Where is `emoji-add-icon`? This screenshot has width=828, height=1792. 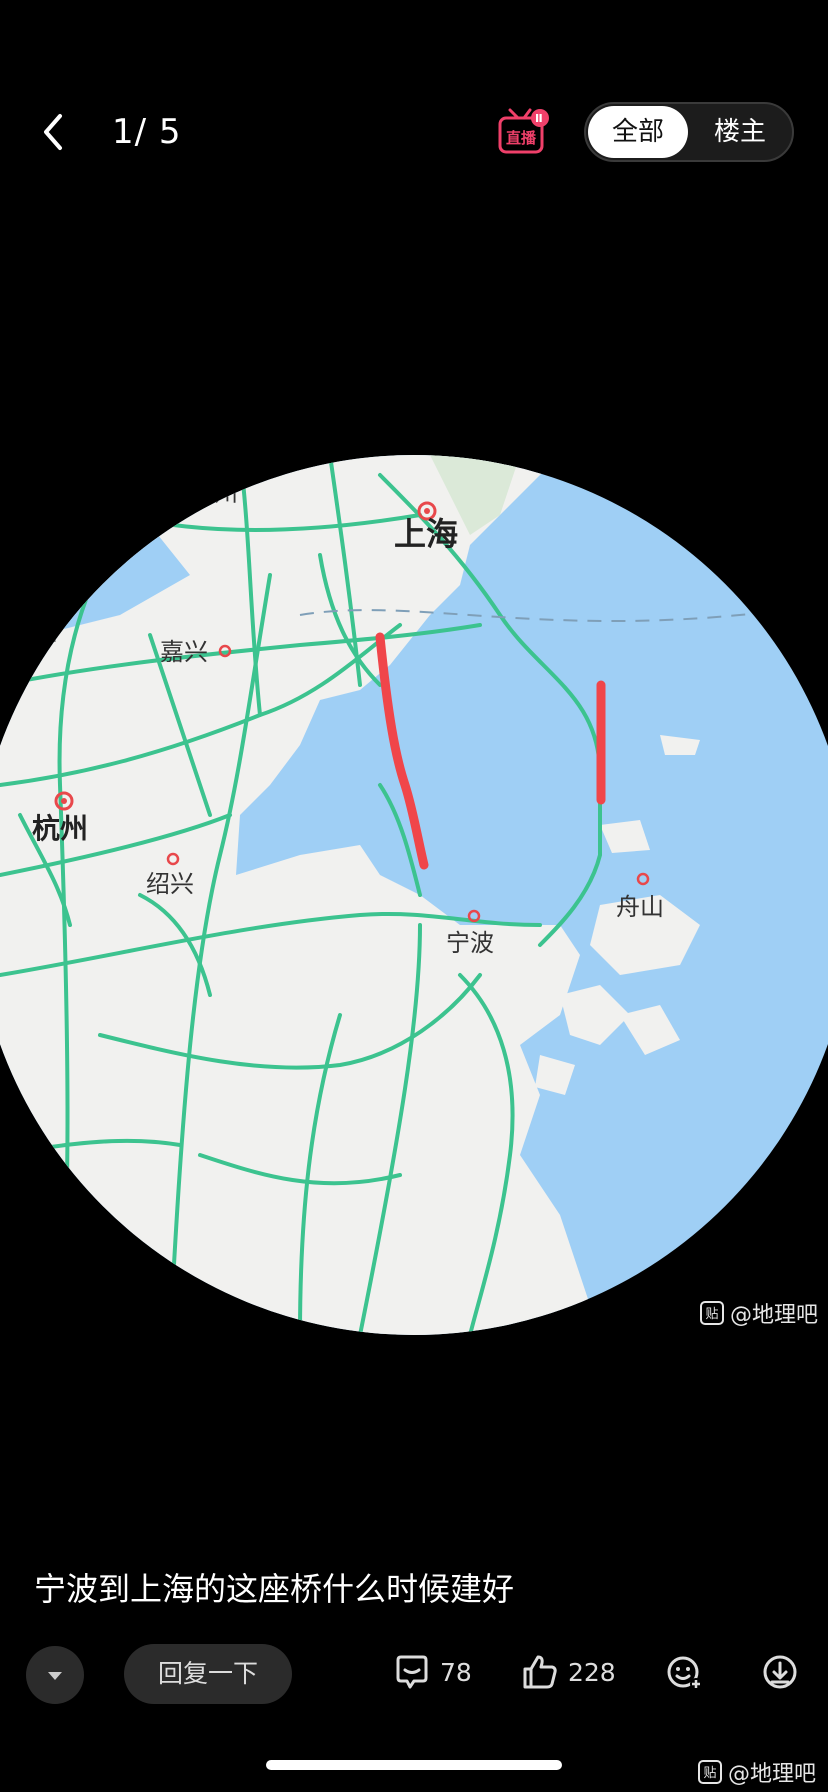 emoji-add-icon is located at coordinates (684, 1673).